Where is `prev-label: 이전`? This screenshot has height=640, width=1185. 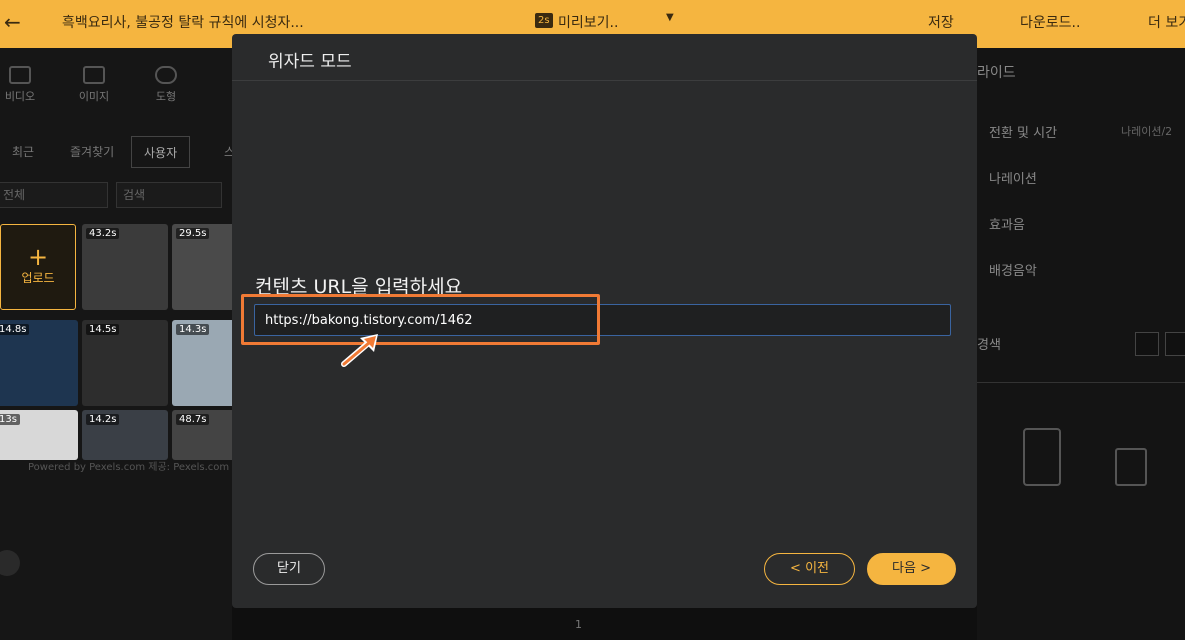
prev-label: 이전 is located at coordinates (817, 568).